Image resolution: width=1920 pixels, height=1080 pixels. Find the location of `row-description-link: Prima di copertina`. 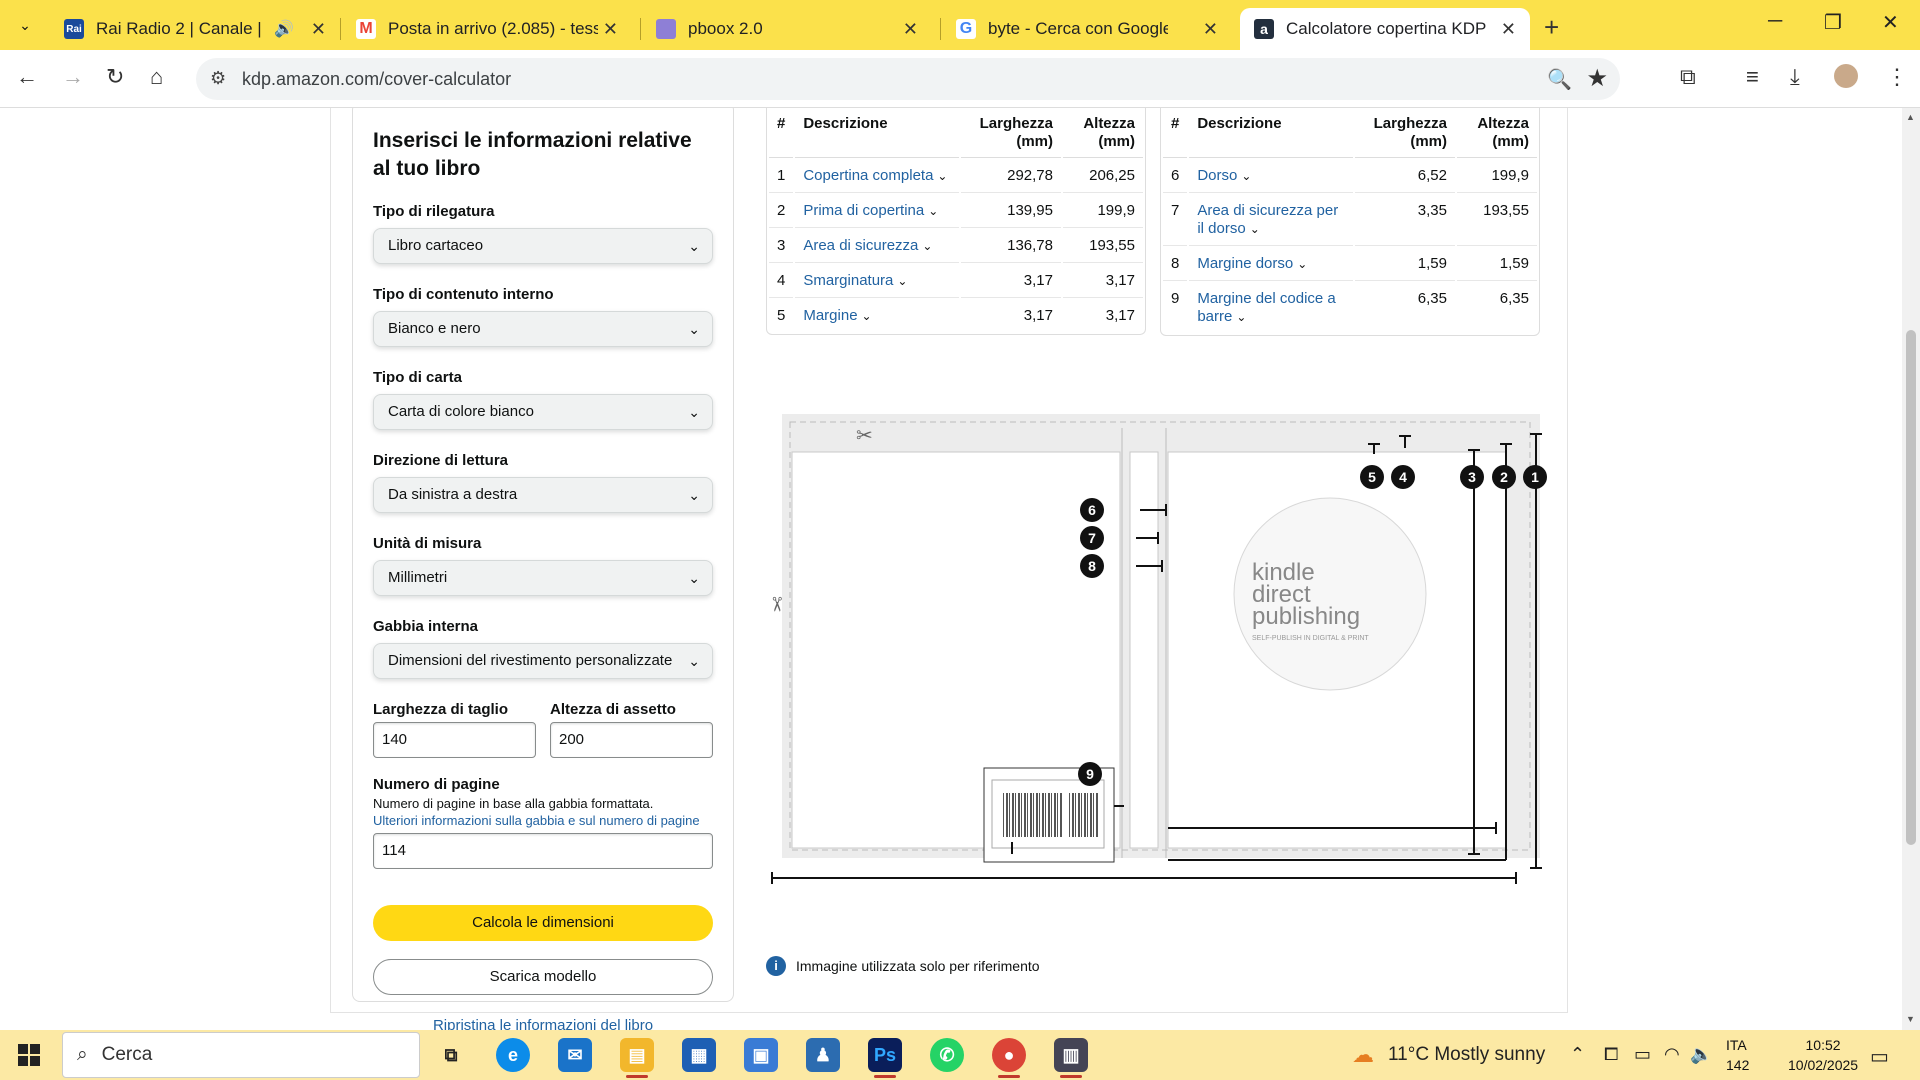

row-description-link: Prima di copertina is located at coordinates (863, 210).